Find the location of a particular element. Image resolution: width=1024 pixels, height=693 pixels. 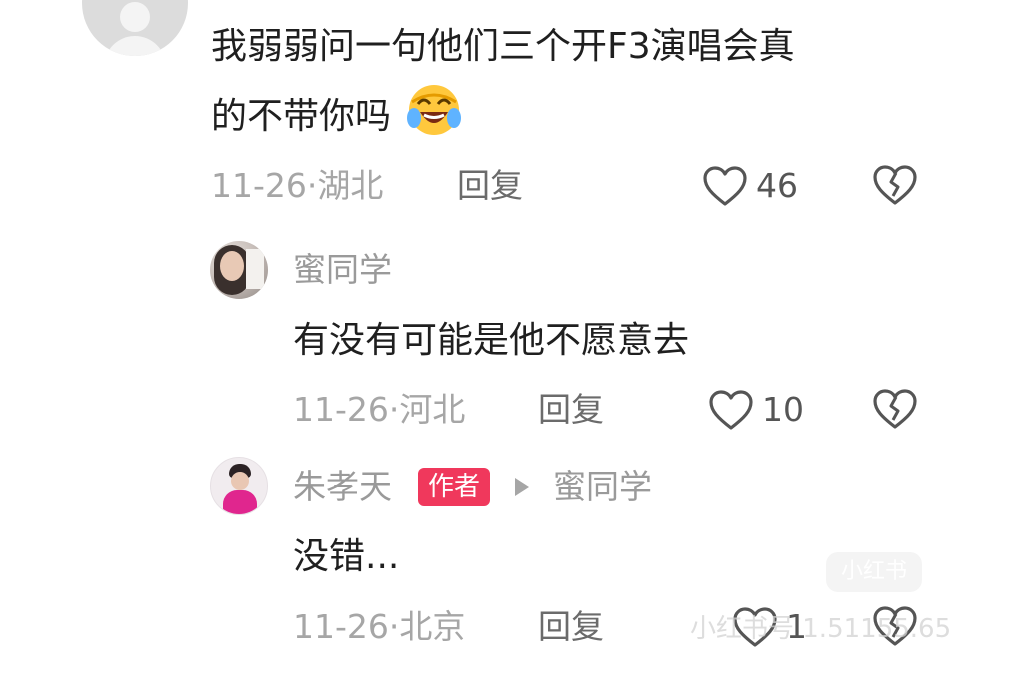

like-button: 10 is located at coordinates (756, 410).